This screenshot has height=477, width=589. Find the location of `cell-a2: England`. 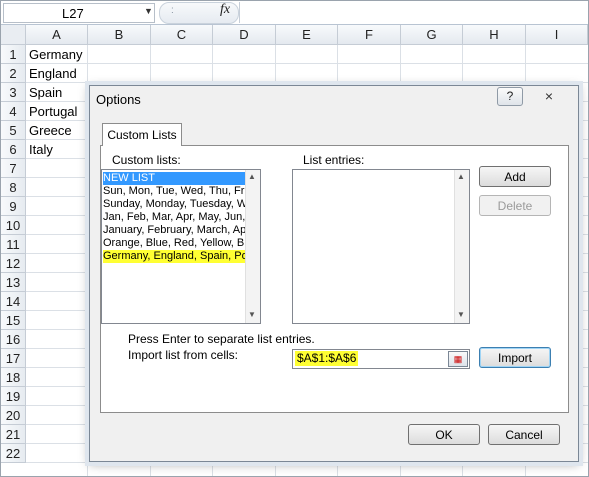

cell-a2: England is located at coordinates (53, 73).